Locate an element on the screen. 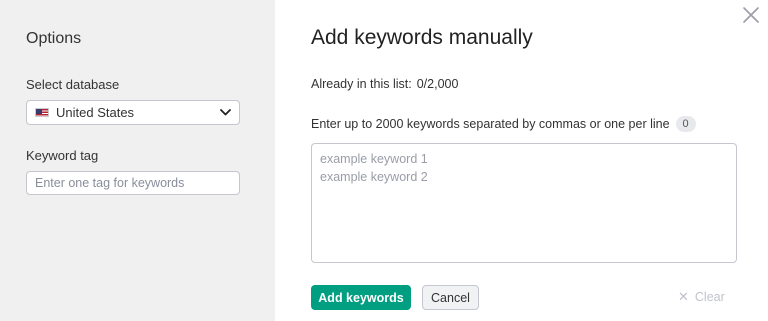 Image resolution: width=768 pixels, height=321 pixels. keyword-count-badge: 0 is located at coordinates (685, 124).